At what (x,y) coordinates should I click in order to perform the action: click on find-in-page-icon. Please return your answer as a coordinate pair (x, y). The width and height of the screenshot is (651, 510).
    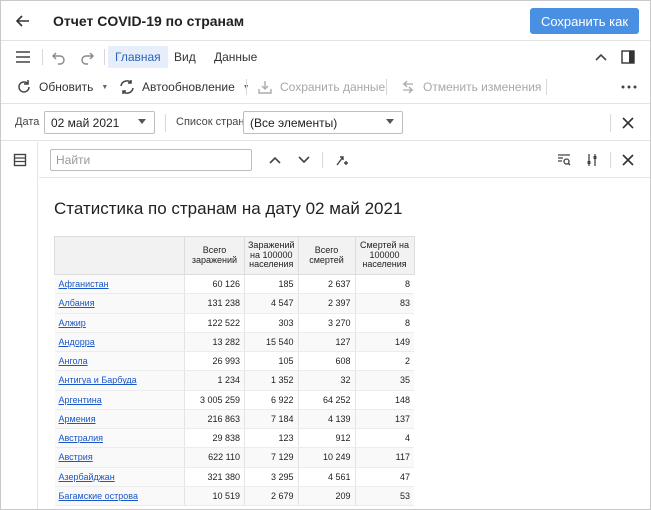
    Looking at the image, I should click on (564, 160).